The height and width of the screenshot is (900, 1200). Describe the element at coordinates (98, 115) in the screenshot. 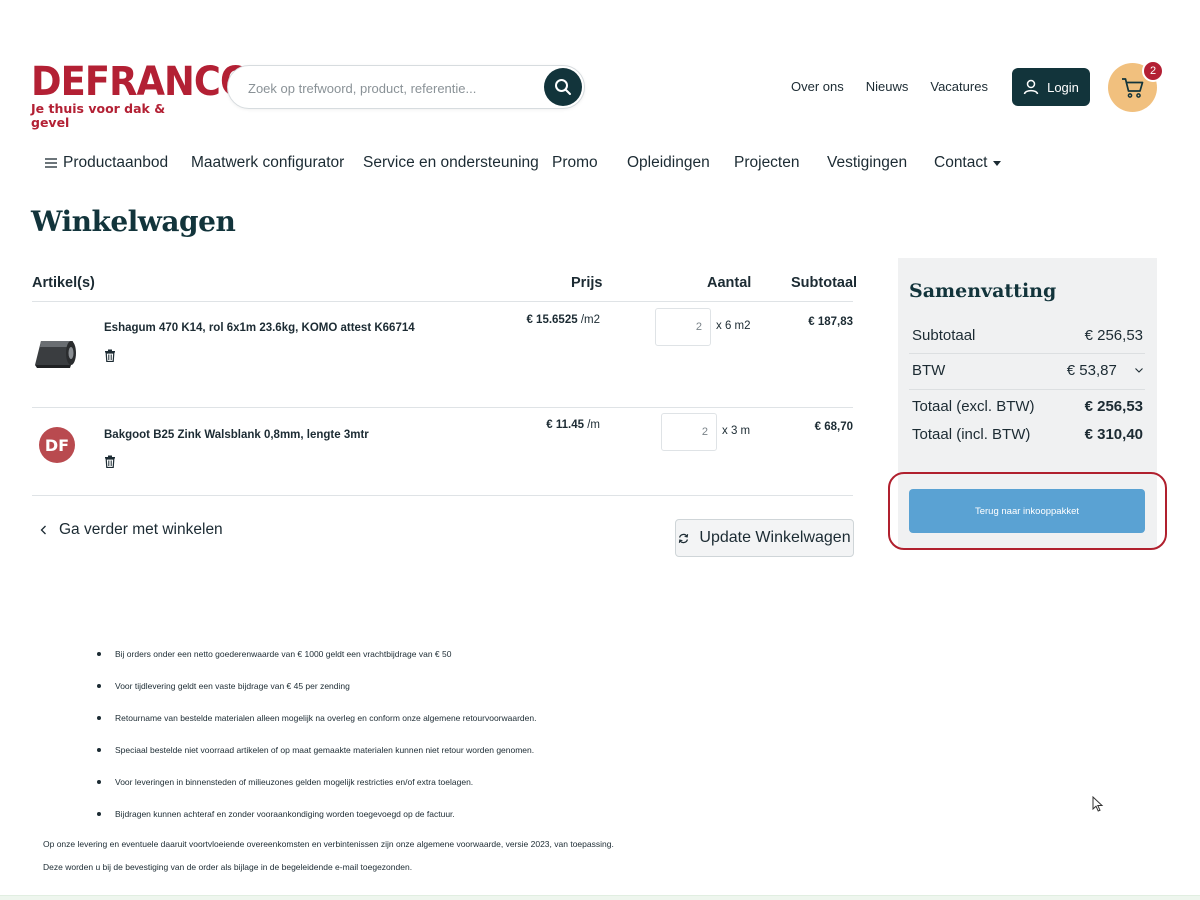

I see `logo-tagline: Je thuis voor dak & gevel` at that location.